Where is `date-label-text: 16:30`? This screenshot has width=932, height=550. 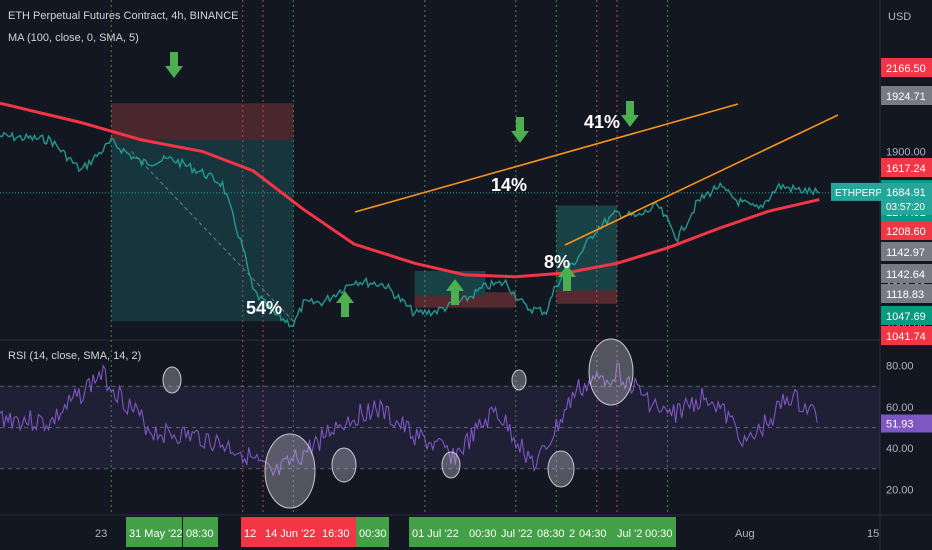
date-label-text: 16:30 is located at coordinates (336, 534).